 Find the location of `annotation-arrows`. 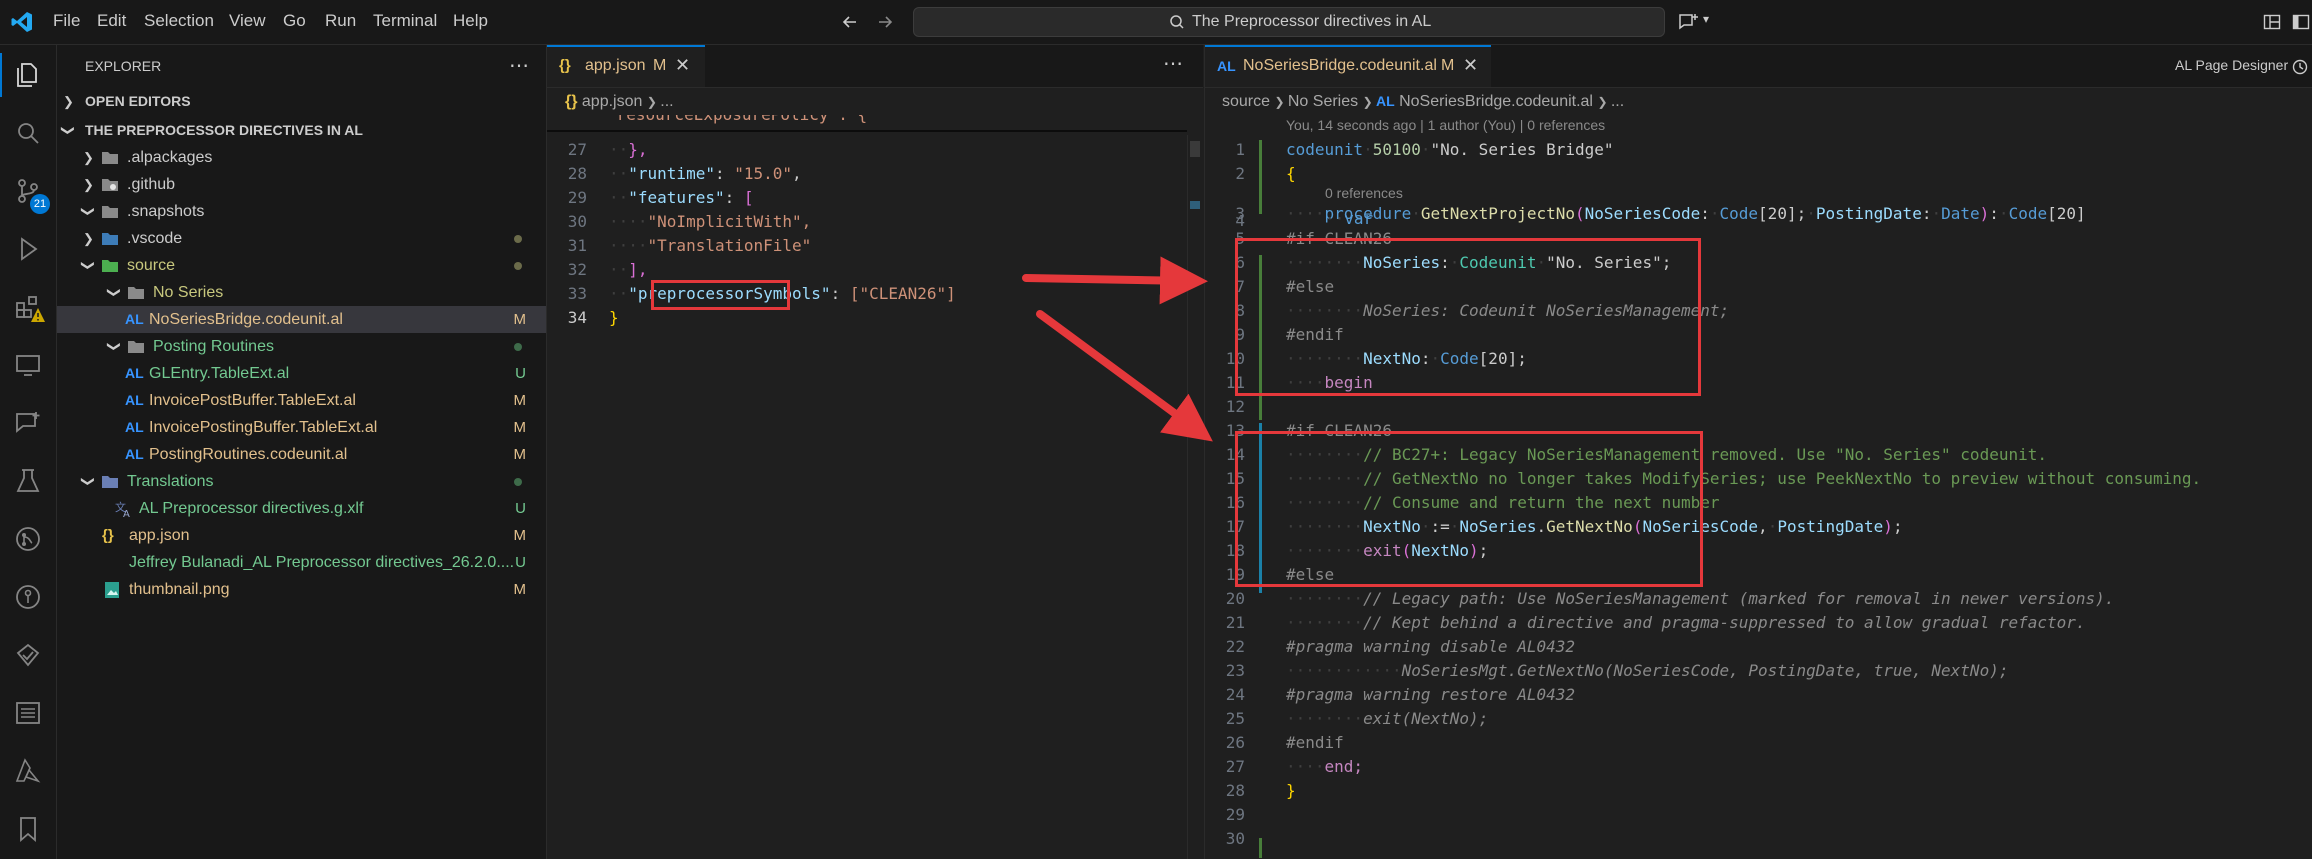

annotation-arrows is located at coordinates (1117, 349).